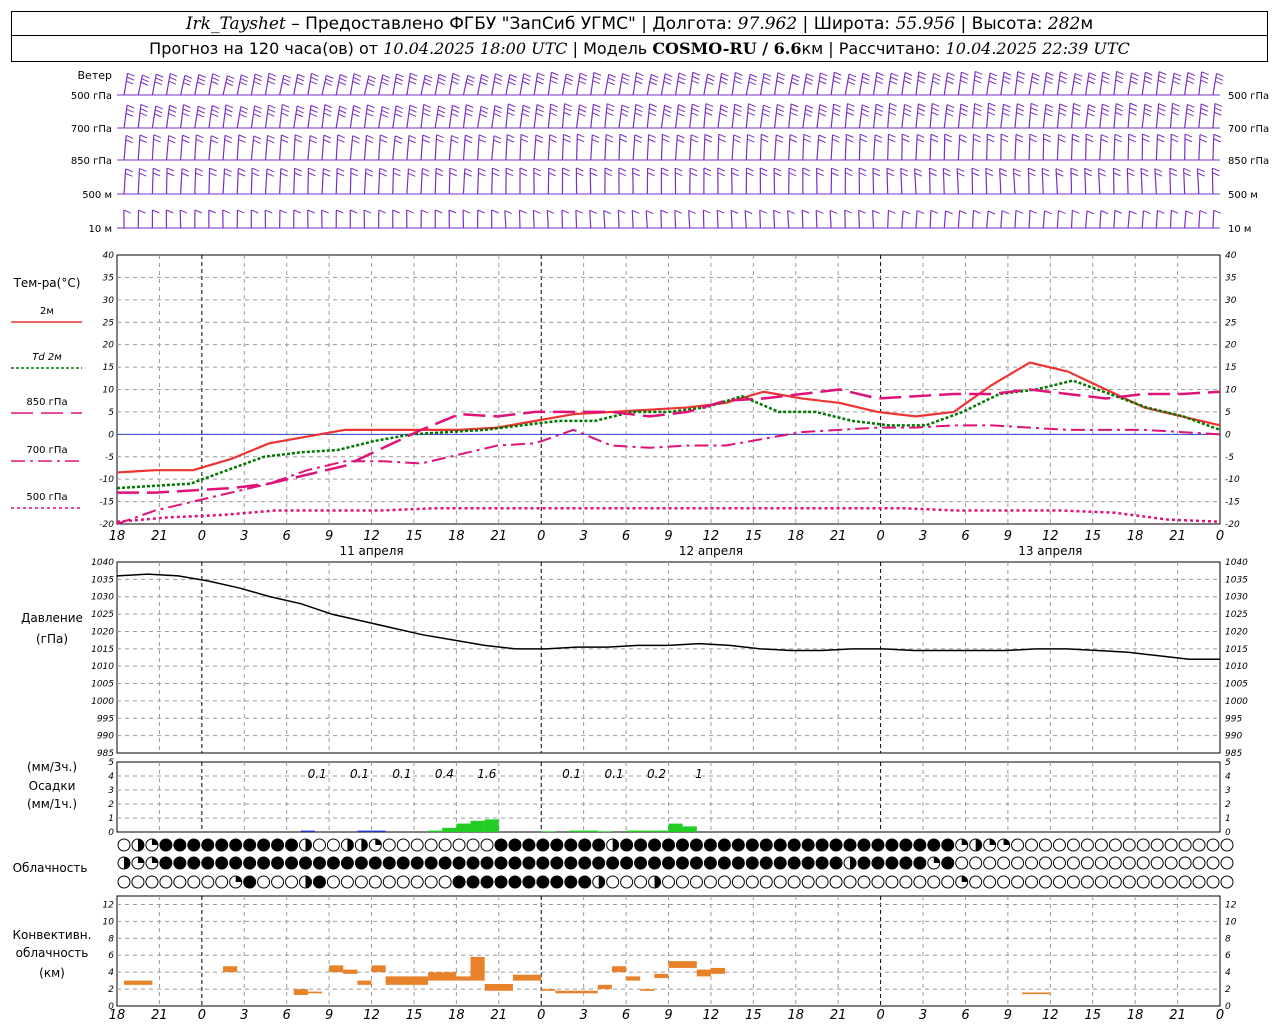 The image size is (1280, 1024). Describe the element at coordinates (1228, 833) in the screenshot. I see `y-tick-label-right: 0` at that location.